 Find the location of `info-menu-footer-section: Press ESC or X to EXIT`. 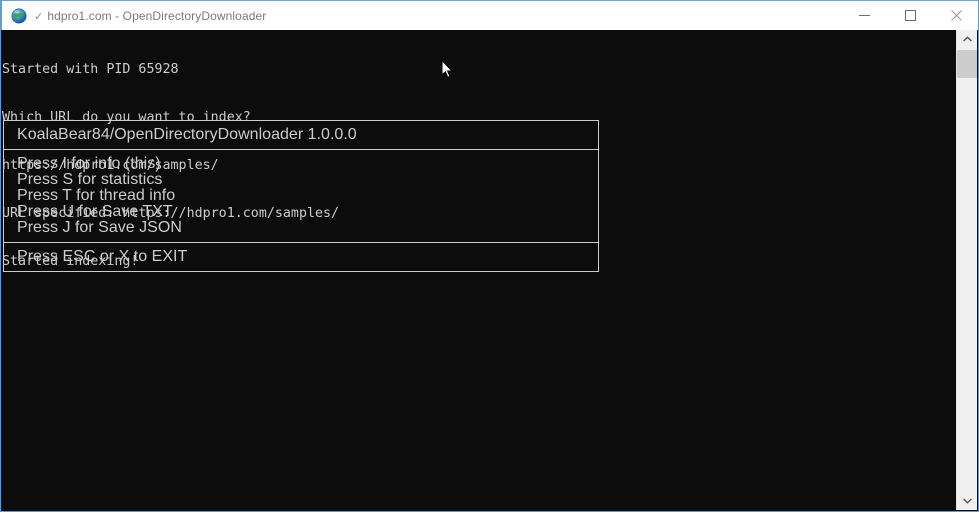

info-menu-footer-section: Press ESC or X to EXIT is located at coordinates (301, 256).